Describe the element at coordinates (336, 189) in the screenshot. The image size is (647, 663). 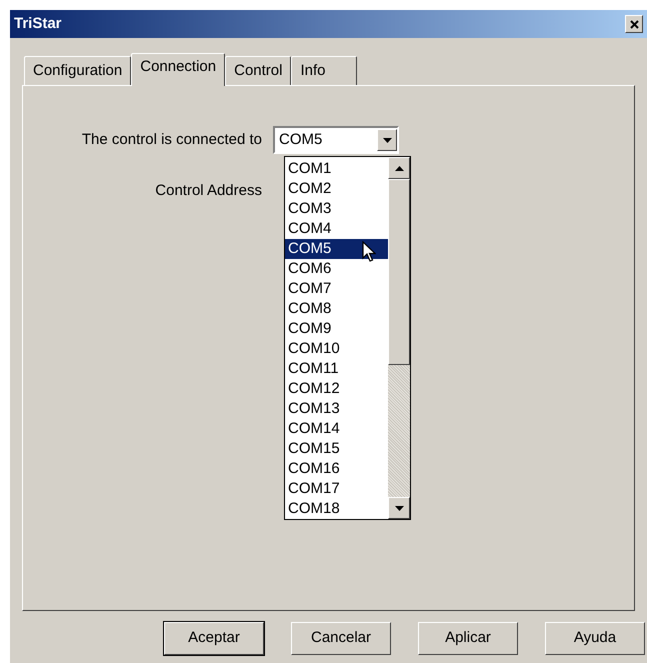
I see `list-option: COM2` at that location.